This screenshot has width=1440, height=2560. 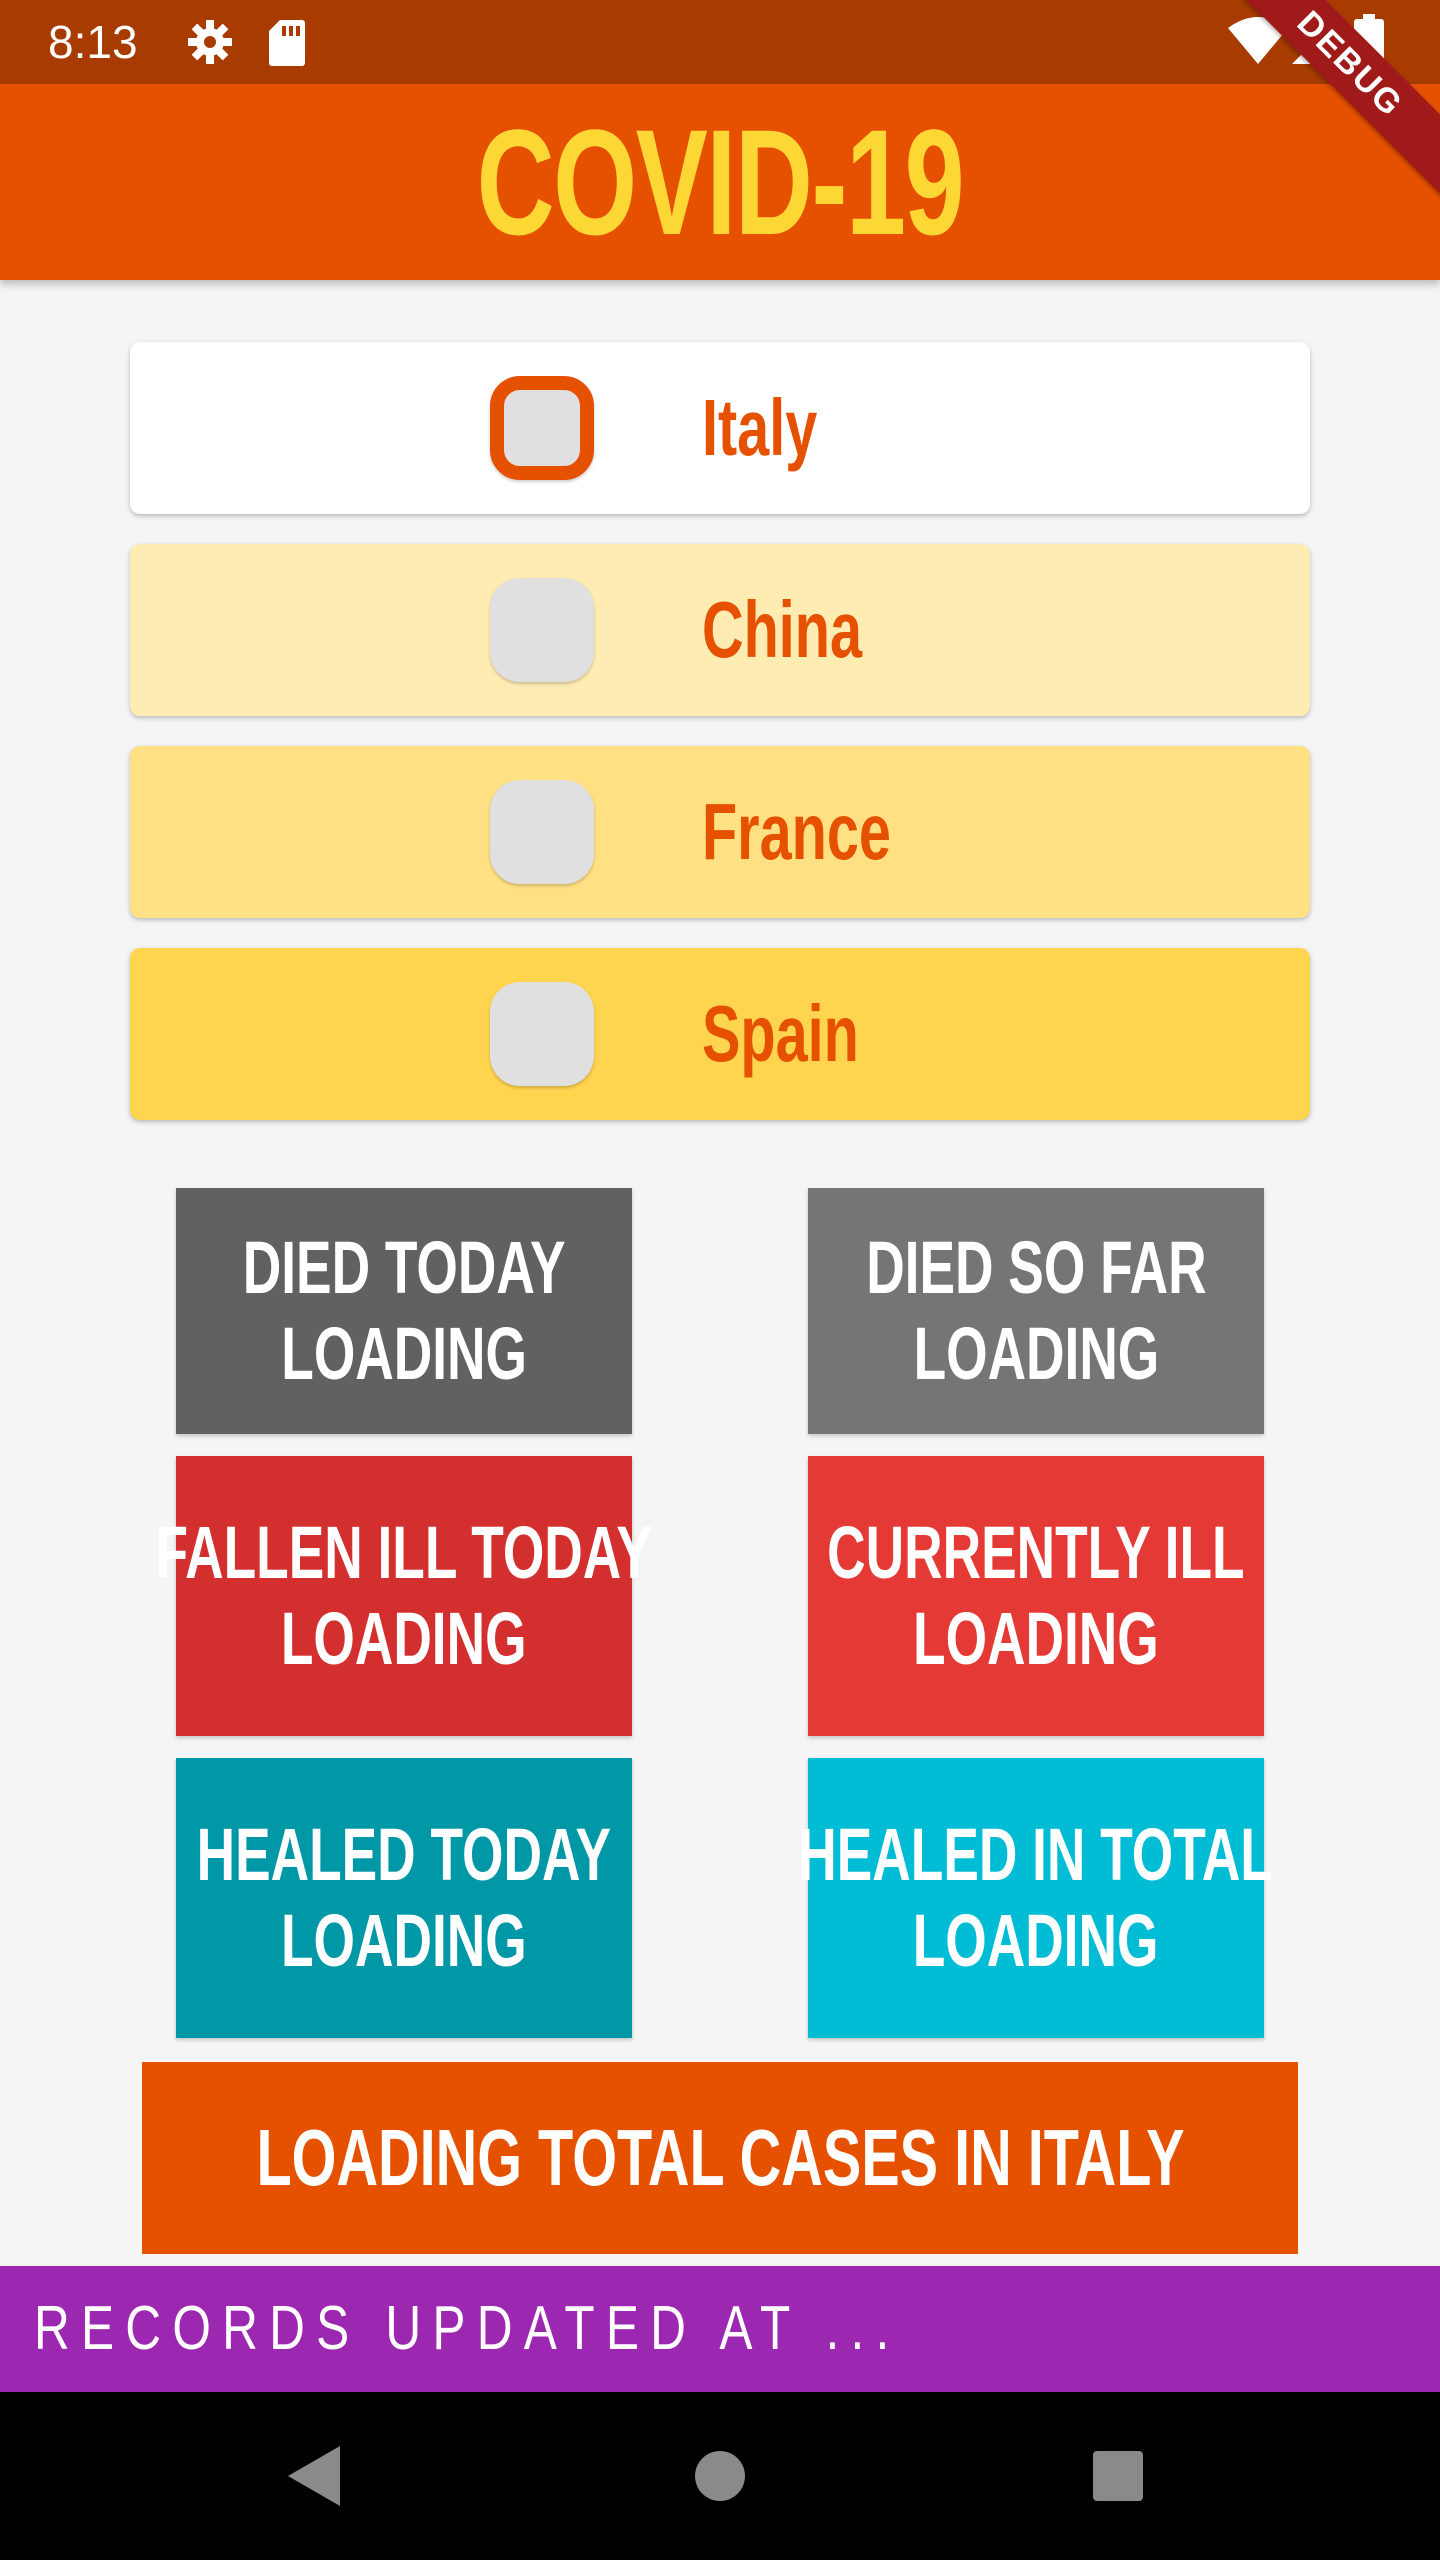 I want to click on stat-title: DIED TODAY, so click(x=404, y=1267).